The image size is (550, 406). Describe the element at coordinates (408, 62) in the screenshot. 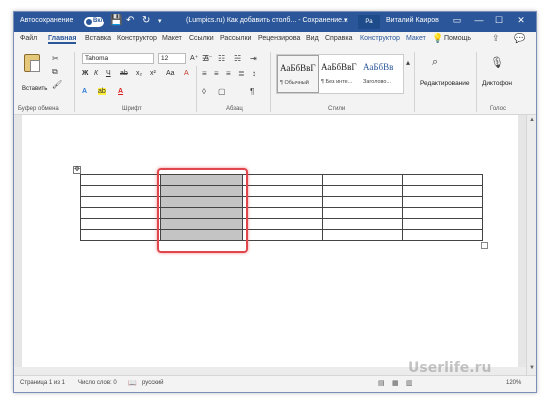

I see `styles-scroll-icon: ▴` at that location.